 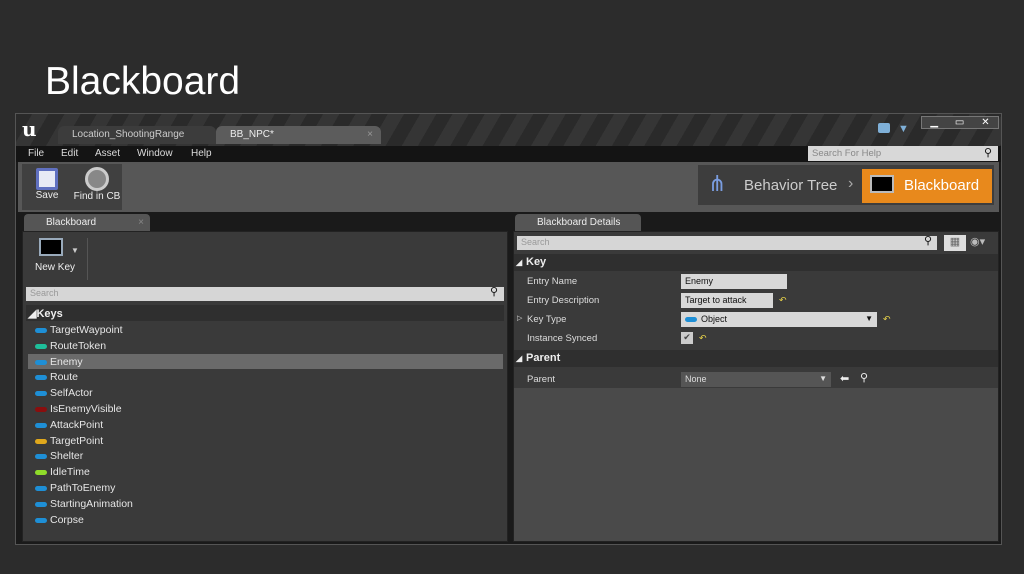 I want to click on tab-blackboard: Blackboard ×, so click(x=87, y=222).